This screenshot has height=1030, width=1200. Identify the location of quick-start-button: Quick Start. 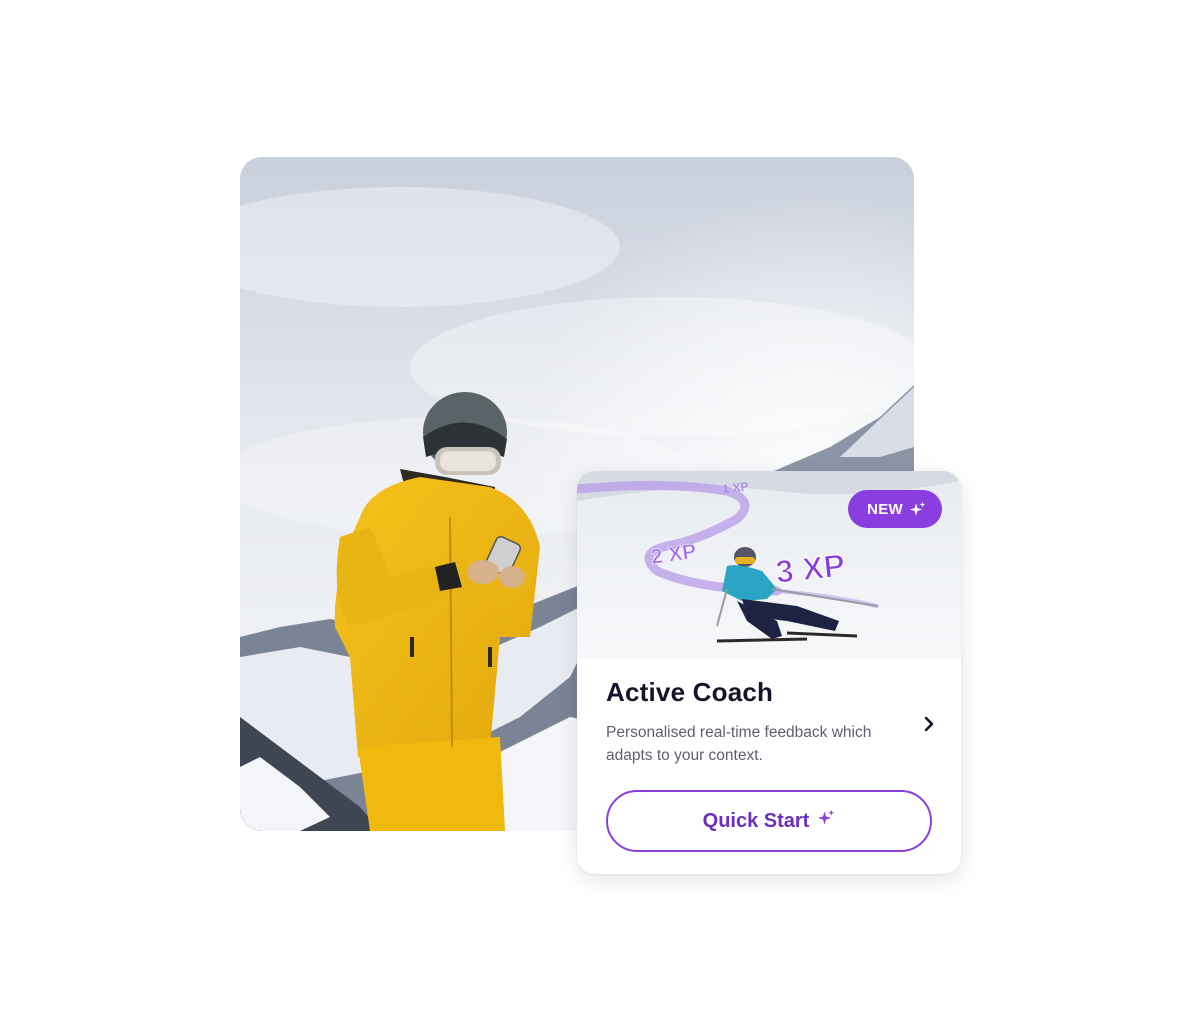
(769, 821).